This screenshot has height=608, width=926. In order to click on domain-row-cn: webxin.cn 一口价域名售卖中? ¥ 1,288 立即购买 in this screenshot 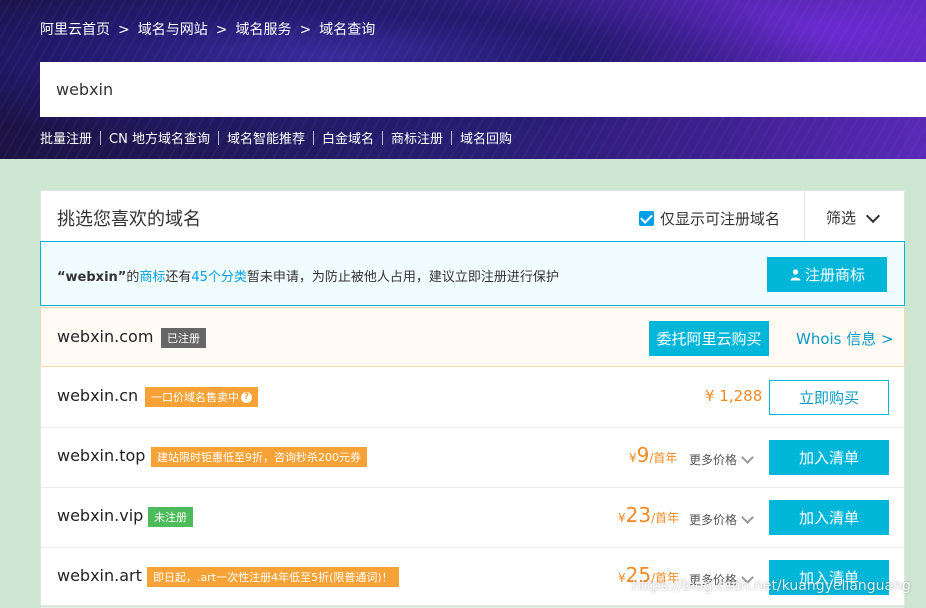, I will do `click(472, 397)`.